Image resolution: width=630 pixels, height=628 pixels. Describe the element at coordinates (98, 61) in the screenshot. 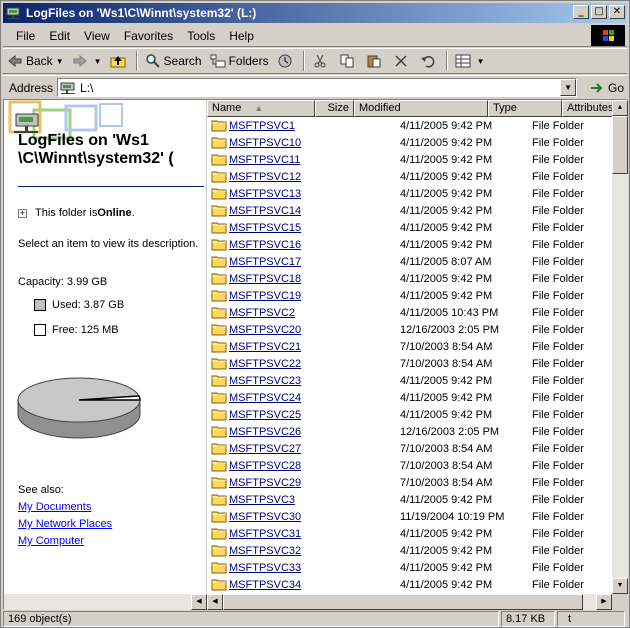

I see `forward-dropdown-icon: ▼` at that location.